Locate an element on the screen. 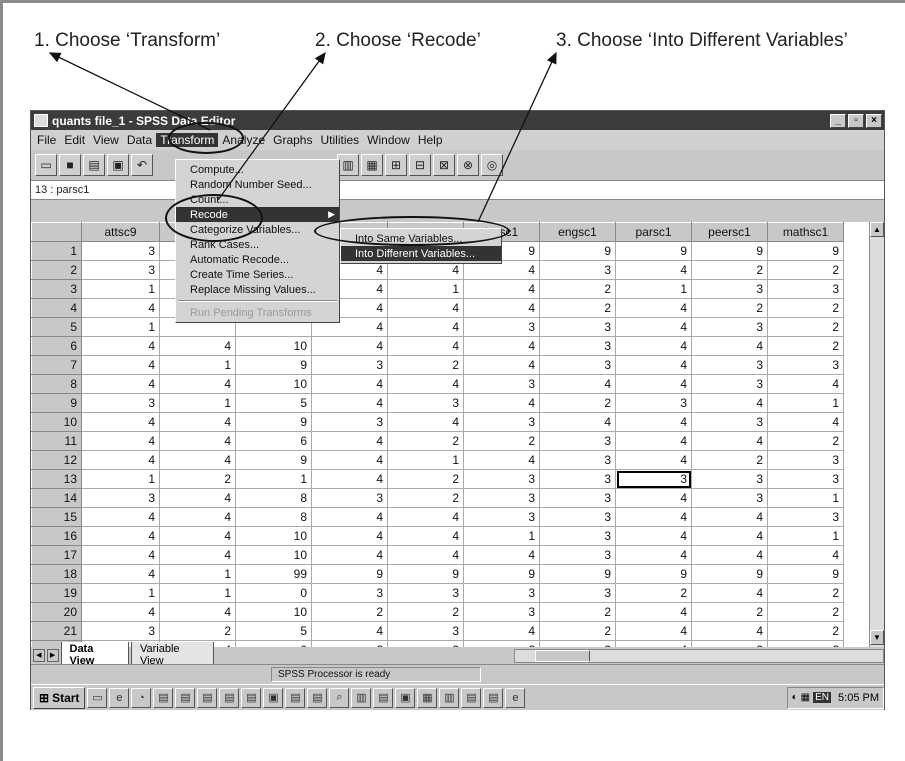  horizontal-scrollbar is located at coordinates (698, 655).